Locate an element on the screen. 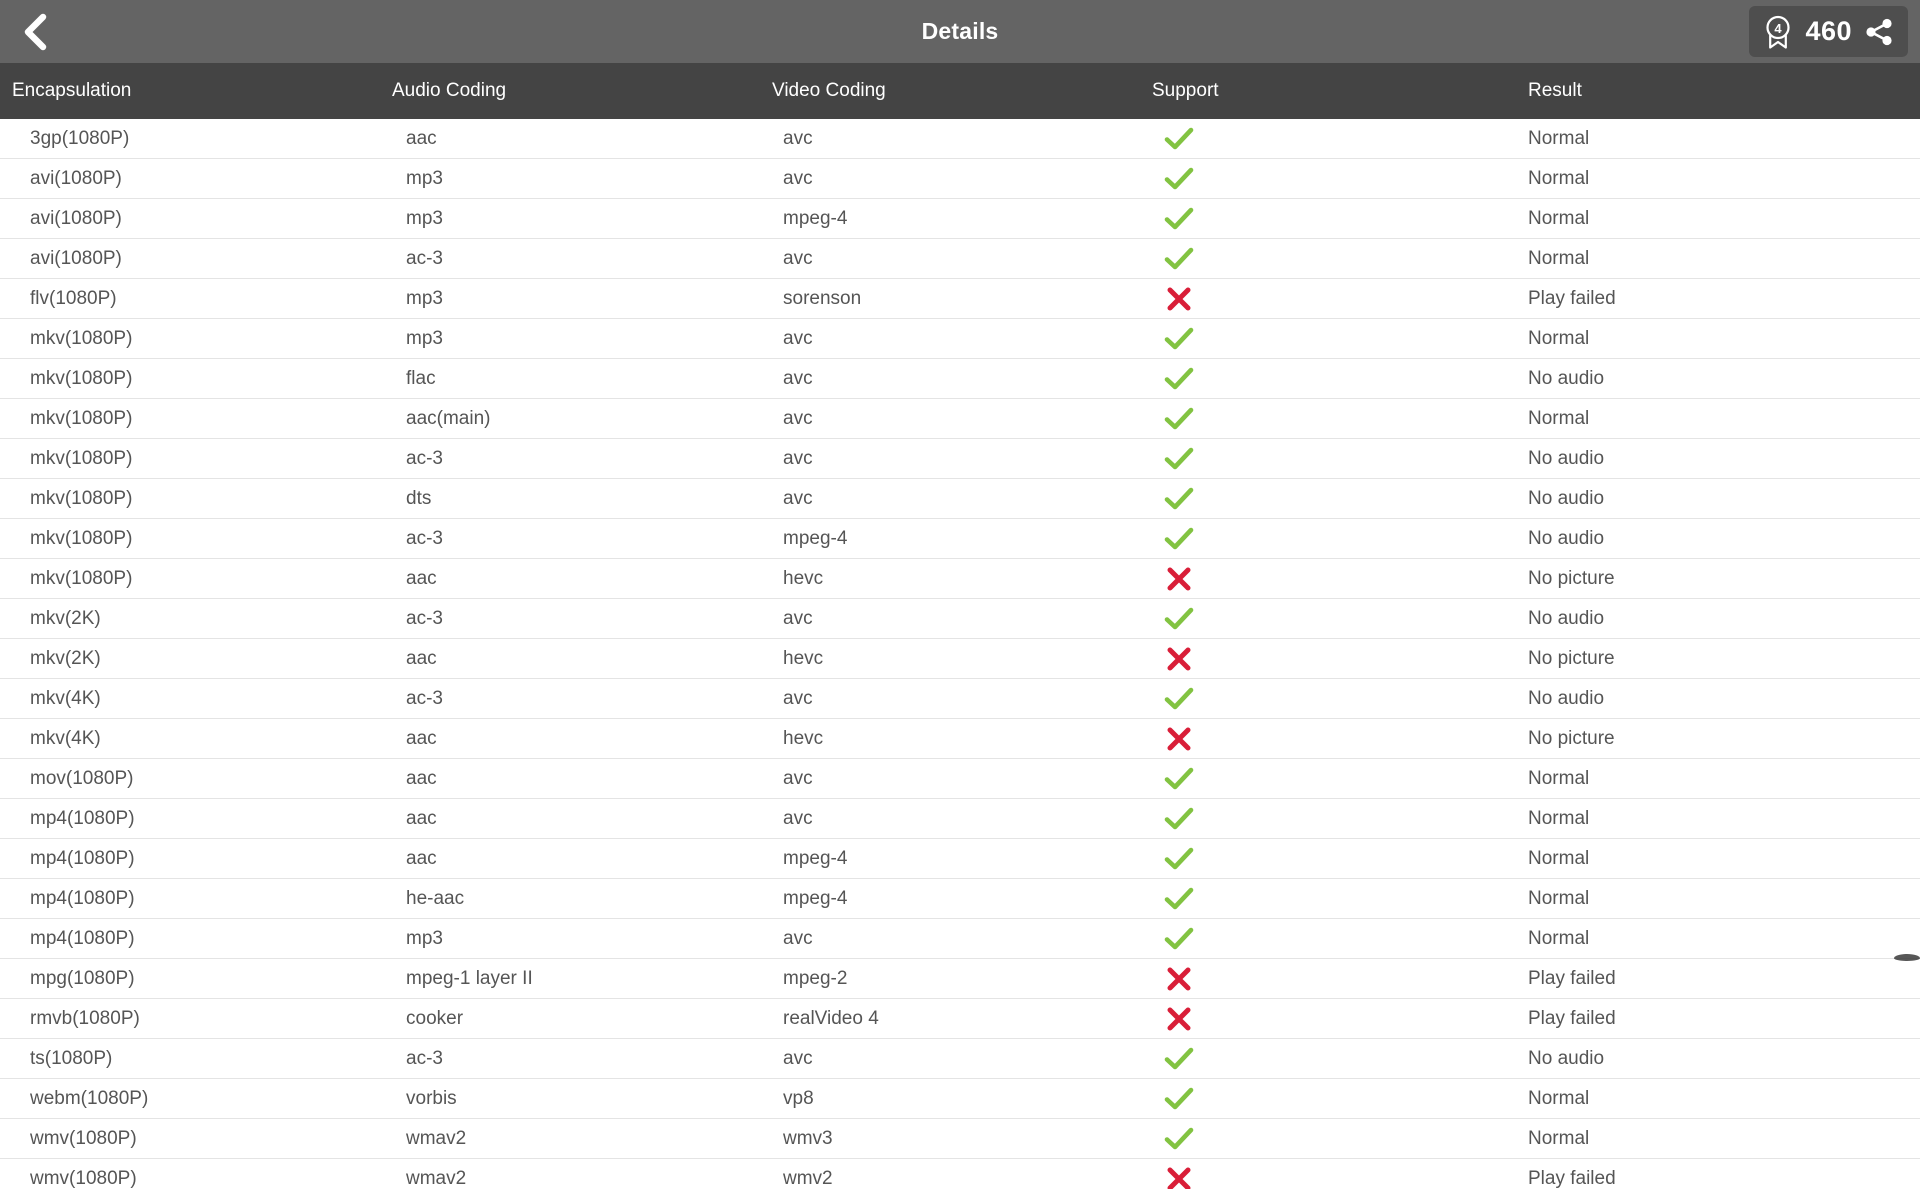  table-row: mkv(2K) ac-3 avc No audio is located at coordinates (960, 619).